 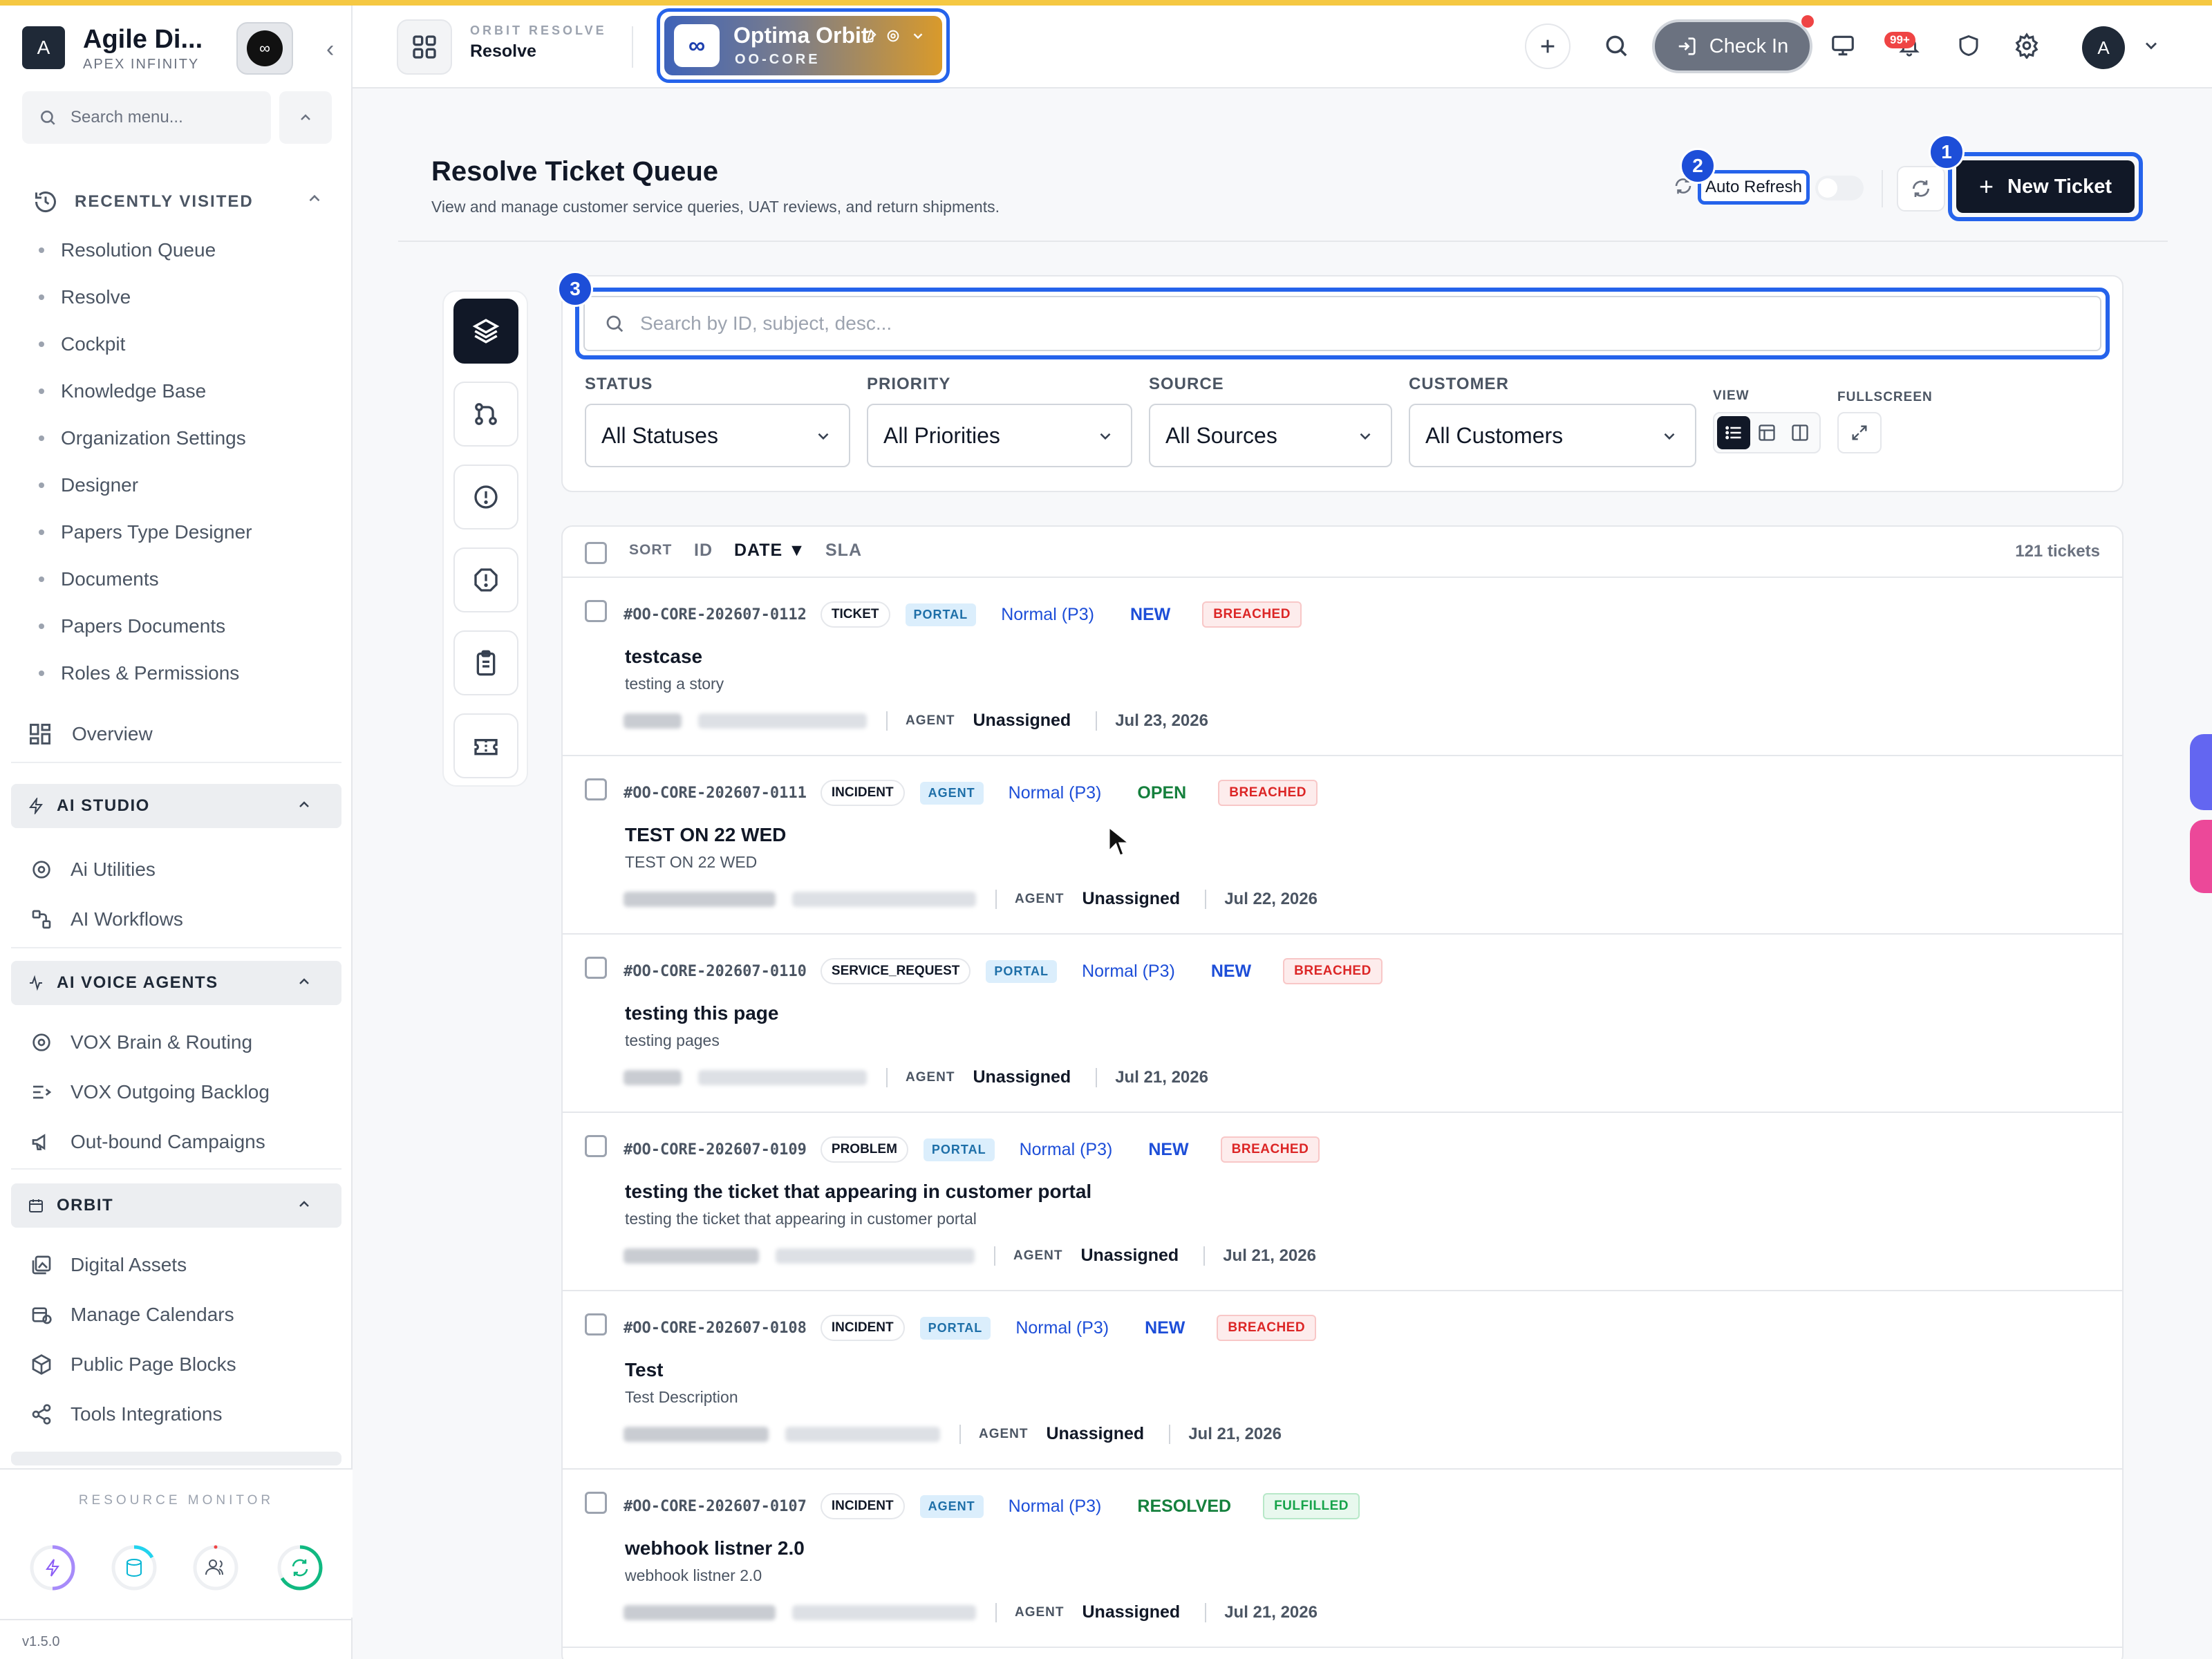 What do you see at coordinates (1754, 187) in the screenshot?
I see `auto-refresh-label: Auto Refresh` at bounding box center [1754, 187].